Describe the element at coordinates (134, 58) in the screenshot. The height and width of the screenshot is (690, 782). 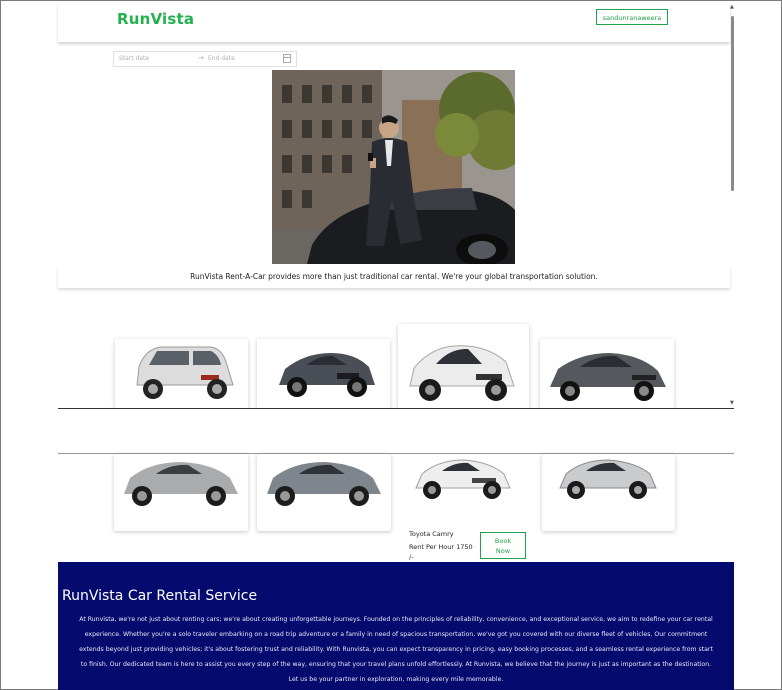
I see `start-date-input: Start date` at that location.